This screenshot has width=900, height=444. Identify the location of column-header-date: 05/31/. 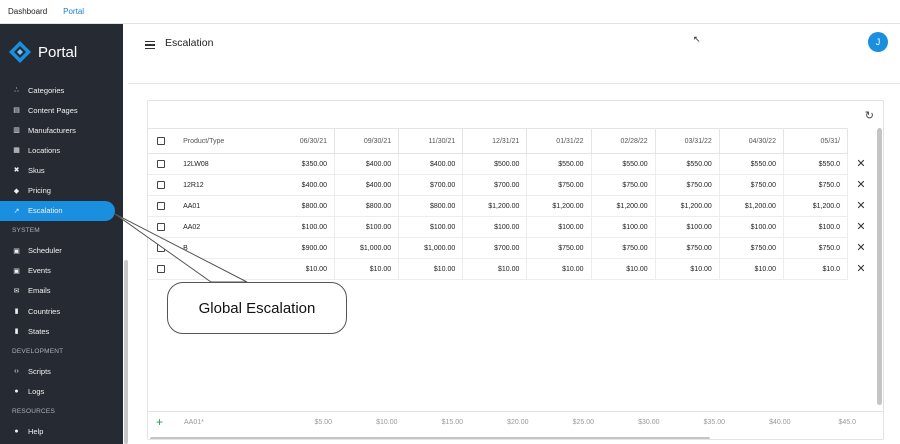
(815, 141).